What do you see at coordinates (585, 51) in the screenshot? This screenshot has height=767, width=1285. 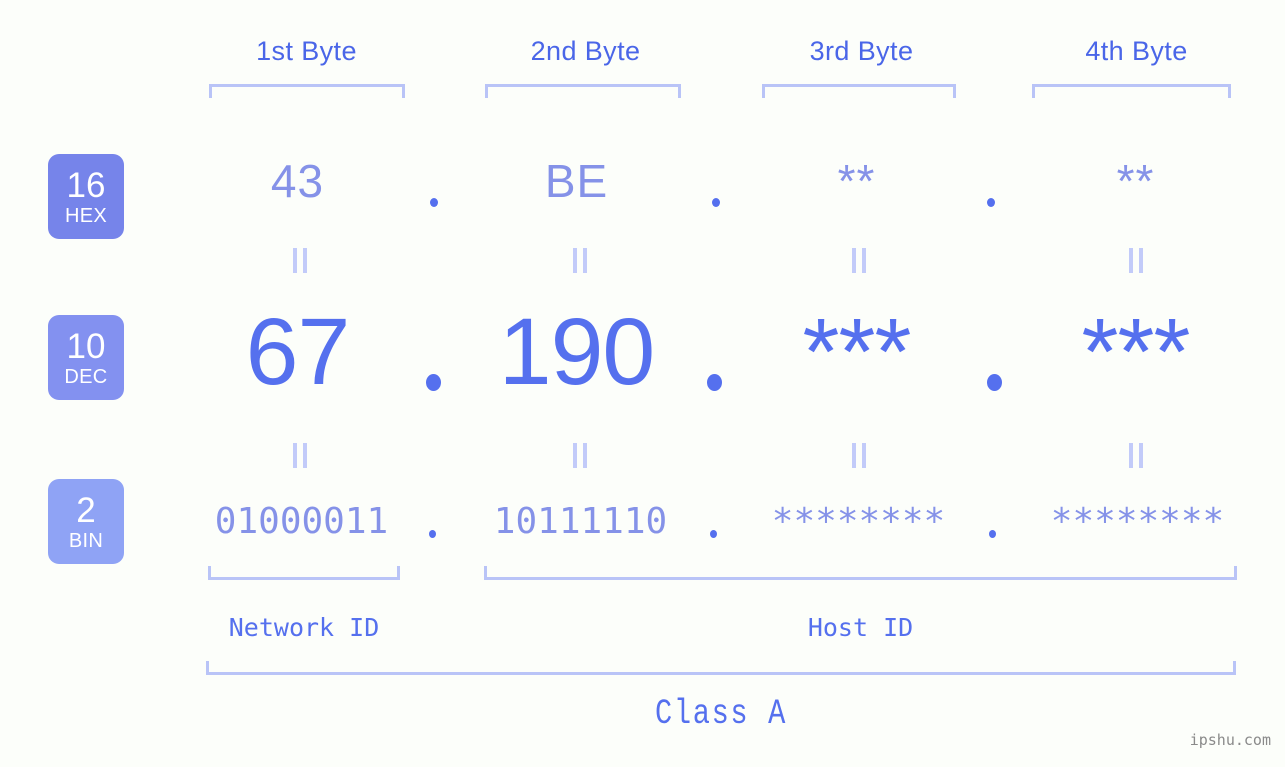 I see `byte-header-2: 2nd Byte` at bounding box center [585, 51].